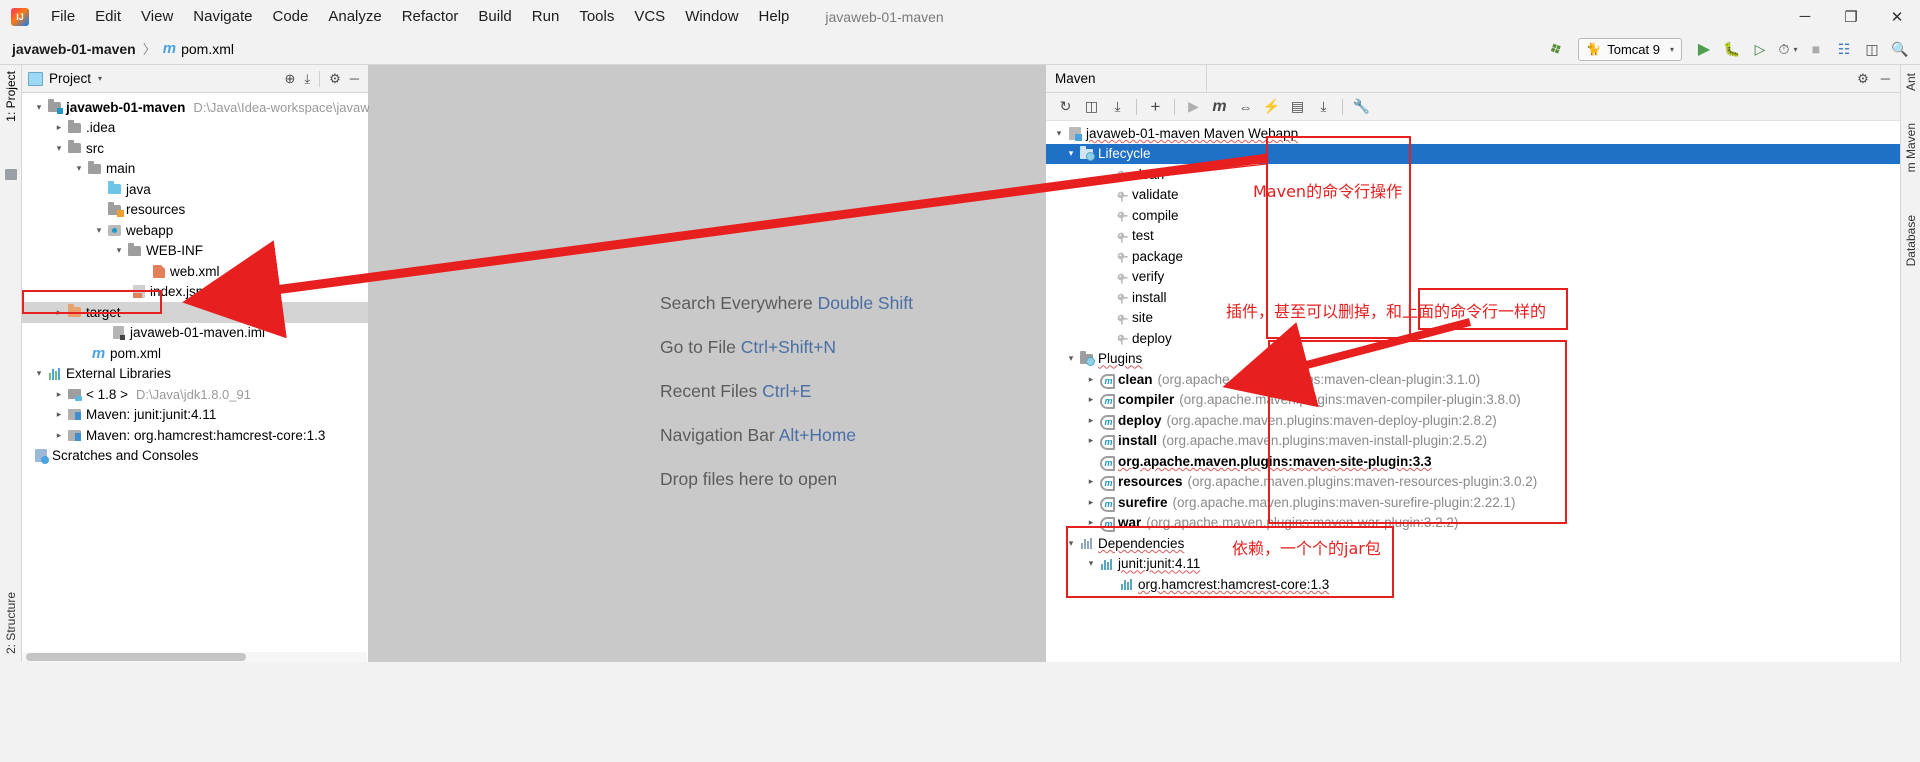  What do you see at coordinates (1065, 106) in the screenshot?
I see `reimport-icon: ↻` at bounding box center [1065, 106].